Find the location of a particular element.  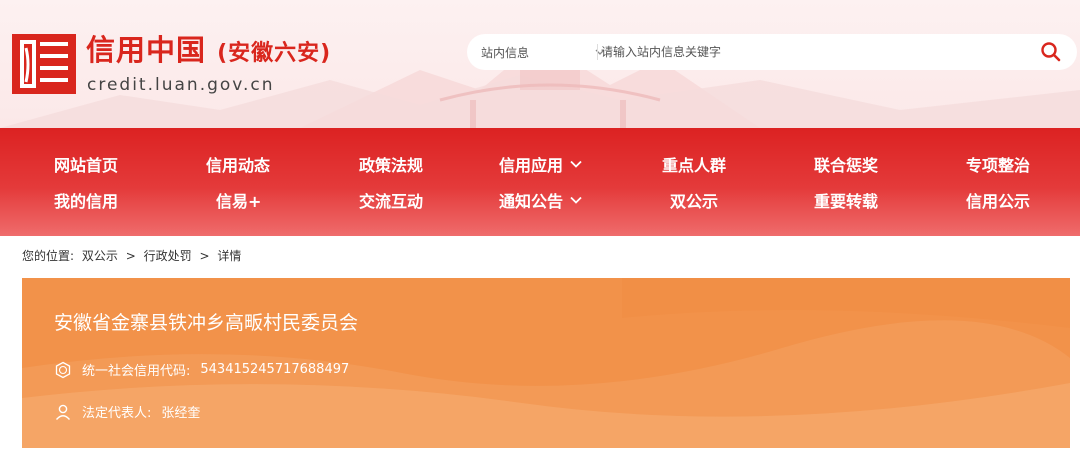

credit-code-row: 统一社会信用代码: 543415245717688497 is located at coordinates (201, 369).